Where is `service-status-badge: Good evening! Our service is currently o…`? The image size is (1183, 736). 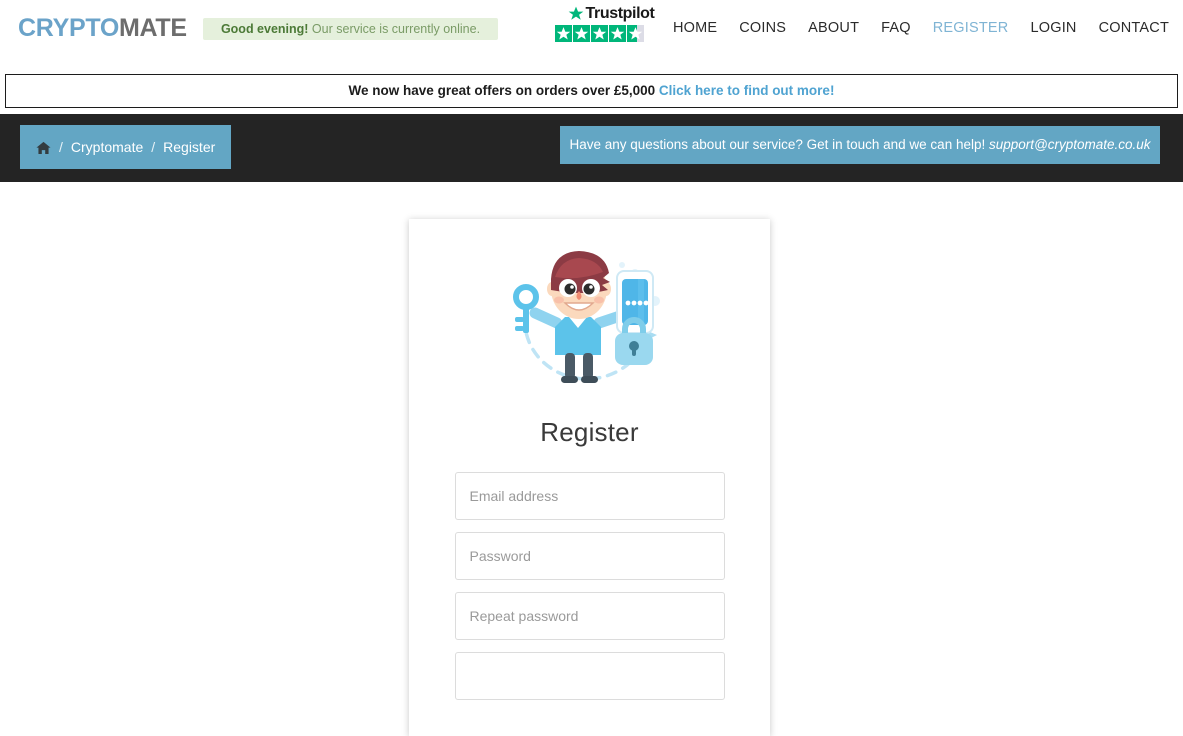
service-status-badge: Good evening! Our service is currently o… is located at coordinates (350, 29).